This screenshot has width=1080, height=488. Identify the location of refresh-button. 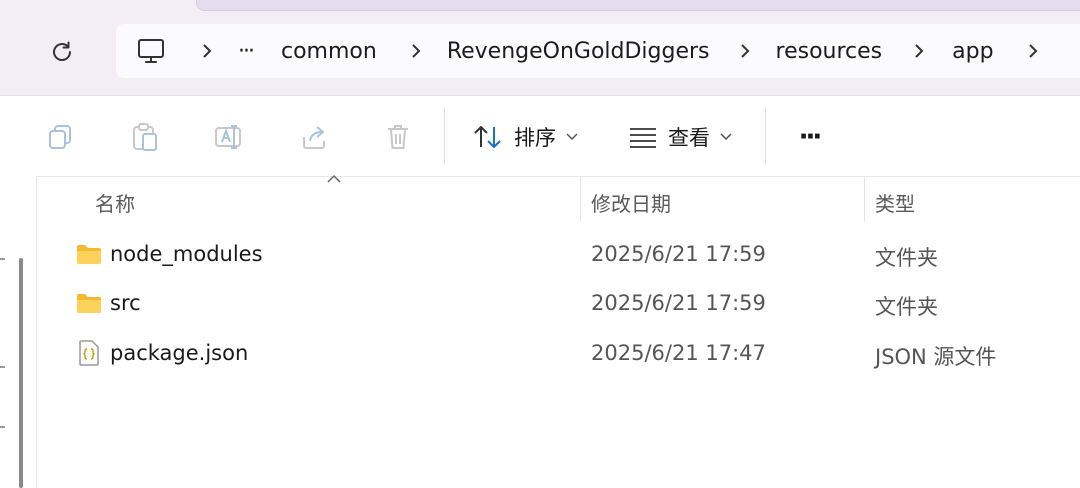
(62, 52).